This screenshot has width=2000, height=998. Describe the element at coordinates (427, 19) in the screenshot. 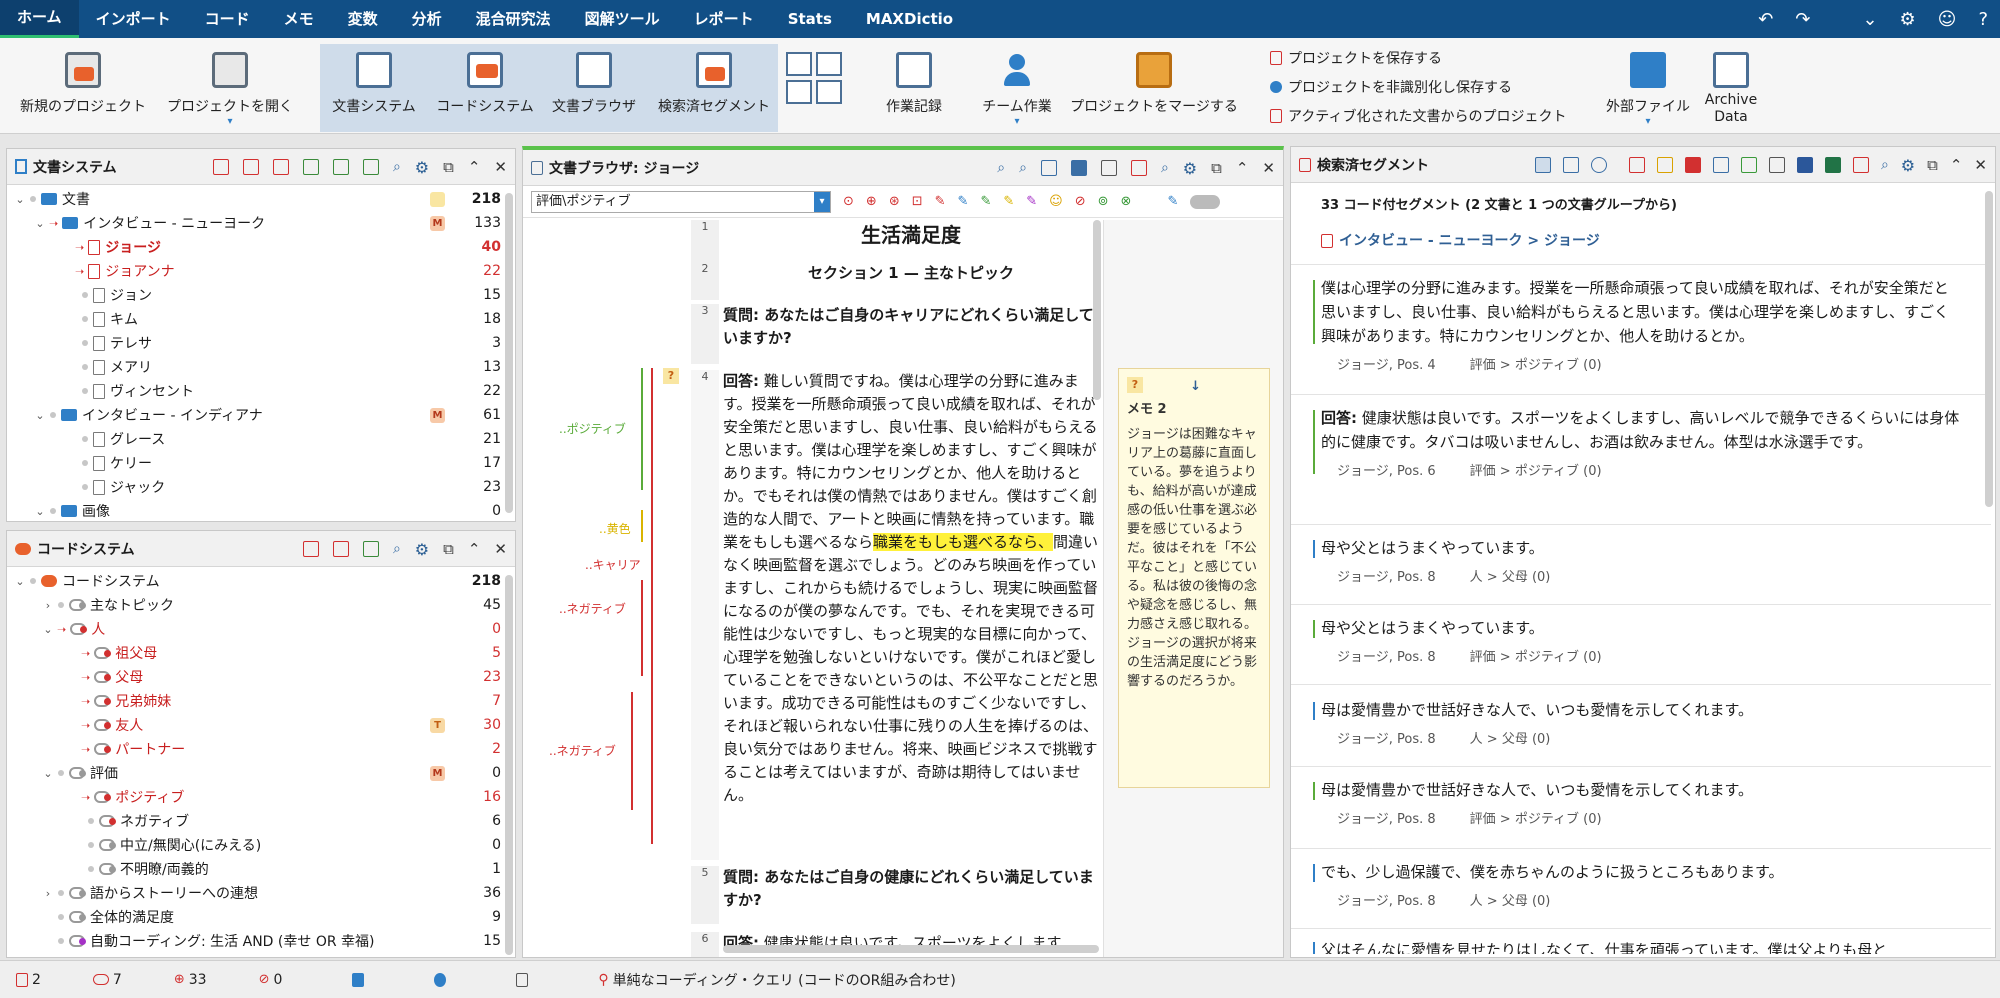

I see `menu-analysis: 分析` at that location.